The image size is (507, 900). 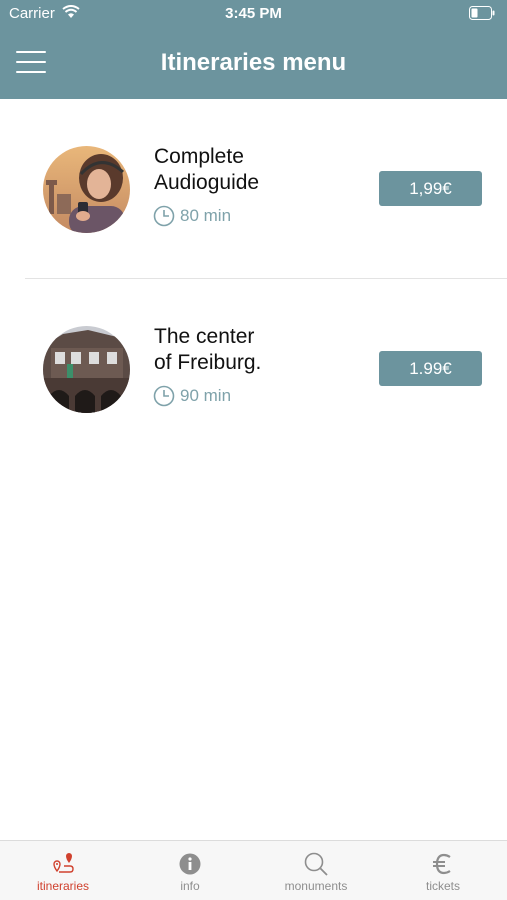 I want to click on itinerary-title: The center of Freiburg., so click(x=208, y=349).